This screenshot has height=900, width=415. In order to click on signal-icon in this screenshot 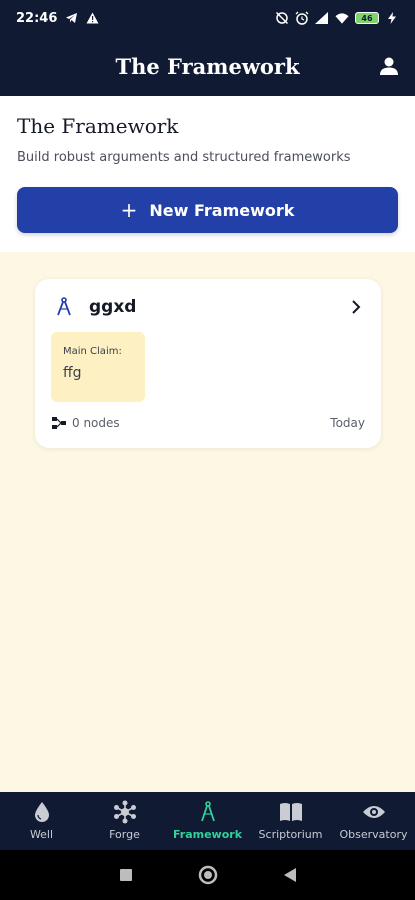, I will do `click(322, 18)`.